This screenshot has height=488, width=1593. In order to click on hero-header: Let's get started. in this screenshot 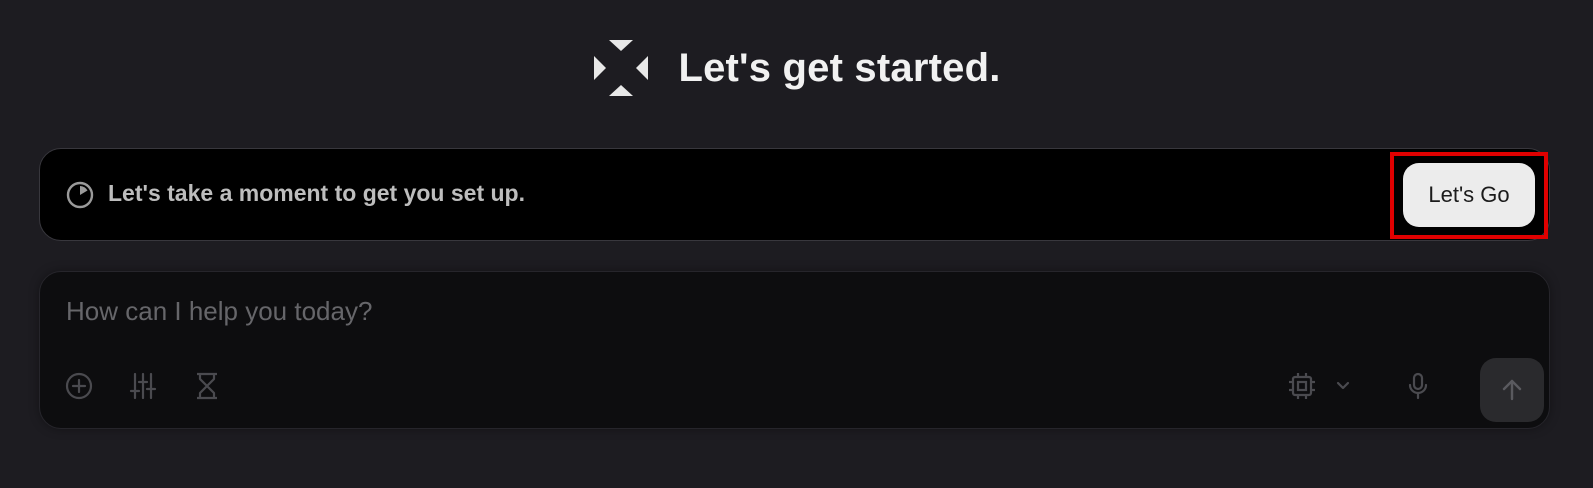, I will do `click(796, 68)`.